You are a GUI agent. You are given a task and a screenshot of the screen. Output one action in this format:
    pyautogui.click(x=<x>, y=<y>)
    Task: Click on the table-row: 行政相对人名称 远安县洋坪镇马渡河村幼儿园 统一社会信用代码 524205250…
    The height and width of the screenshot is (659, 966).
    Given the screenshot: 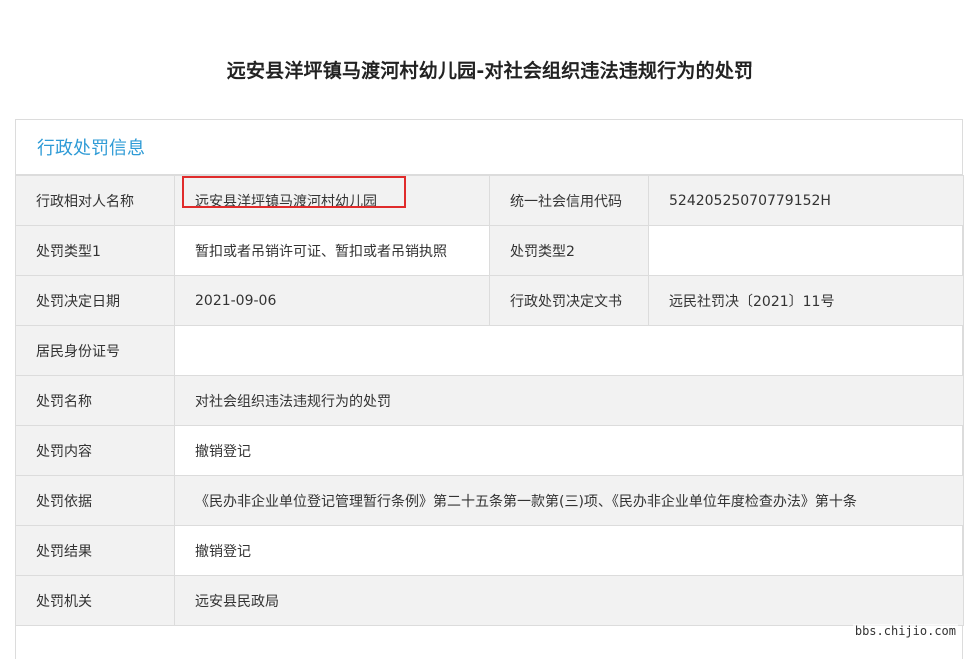 What is the action you would take?
    pyautogui.click(x=489, y=200)
    